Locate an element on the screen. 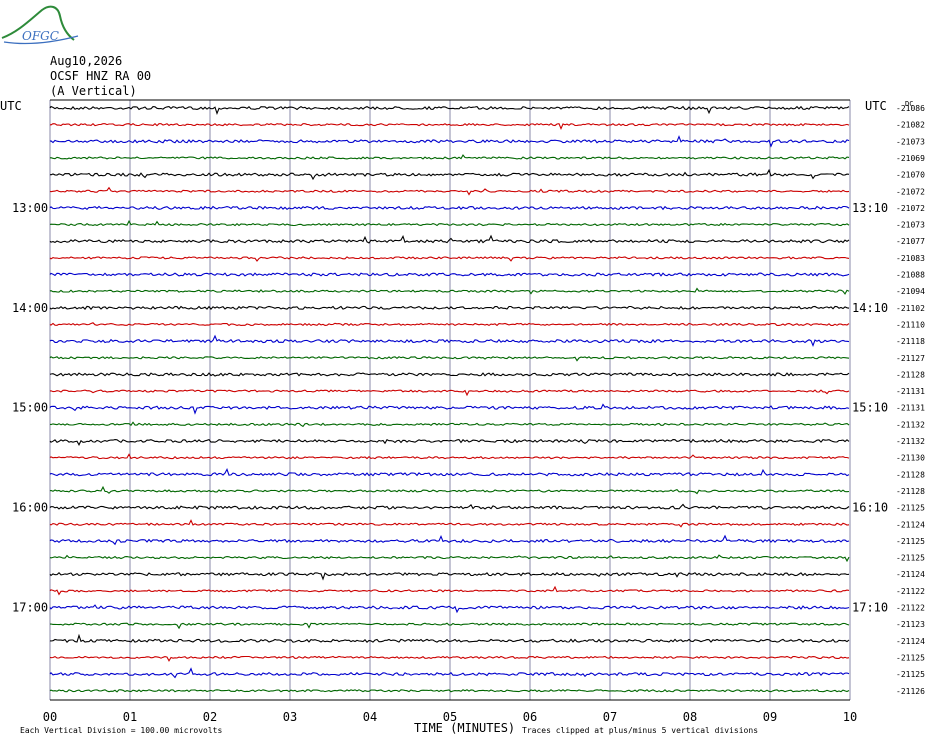 This screenshot has height=744, width=930. left-hour-label: 16:00 is located at coordinates (30, 508).